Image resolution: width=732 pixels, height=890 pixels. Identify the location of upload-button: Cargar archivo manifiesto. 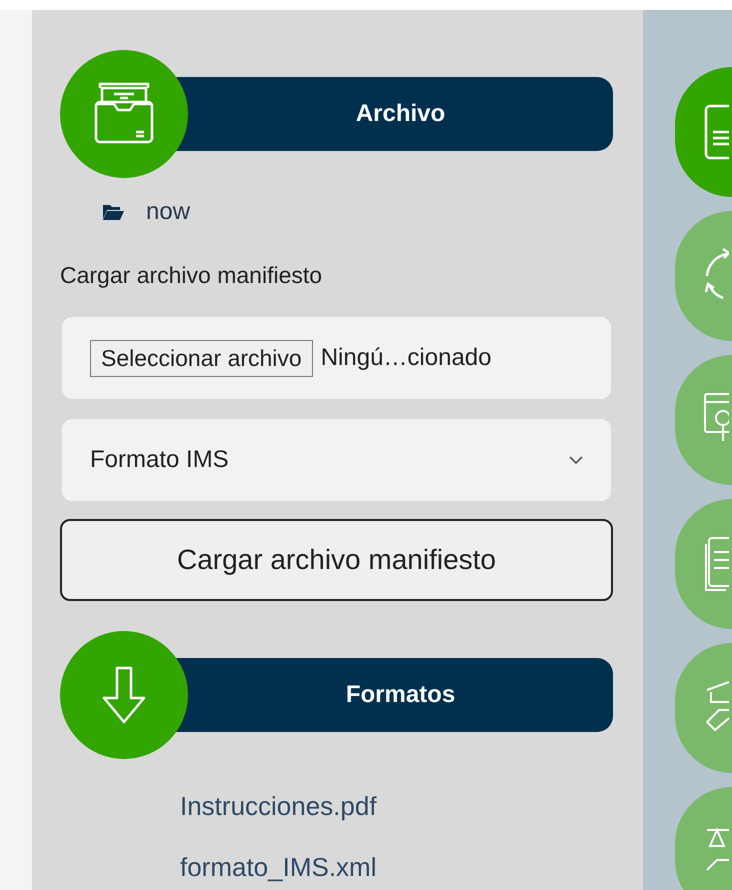
(336, 560).